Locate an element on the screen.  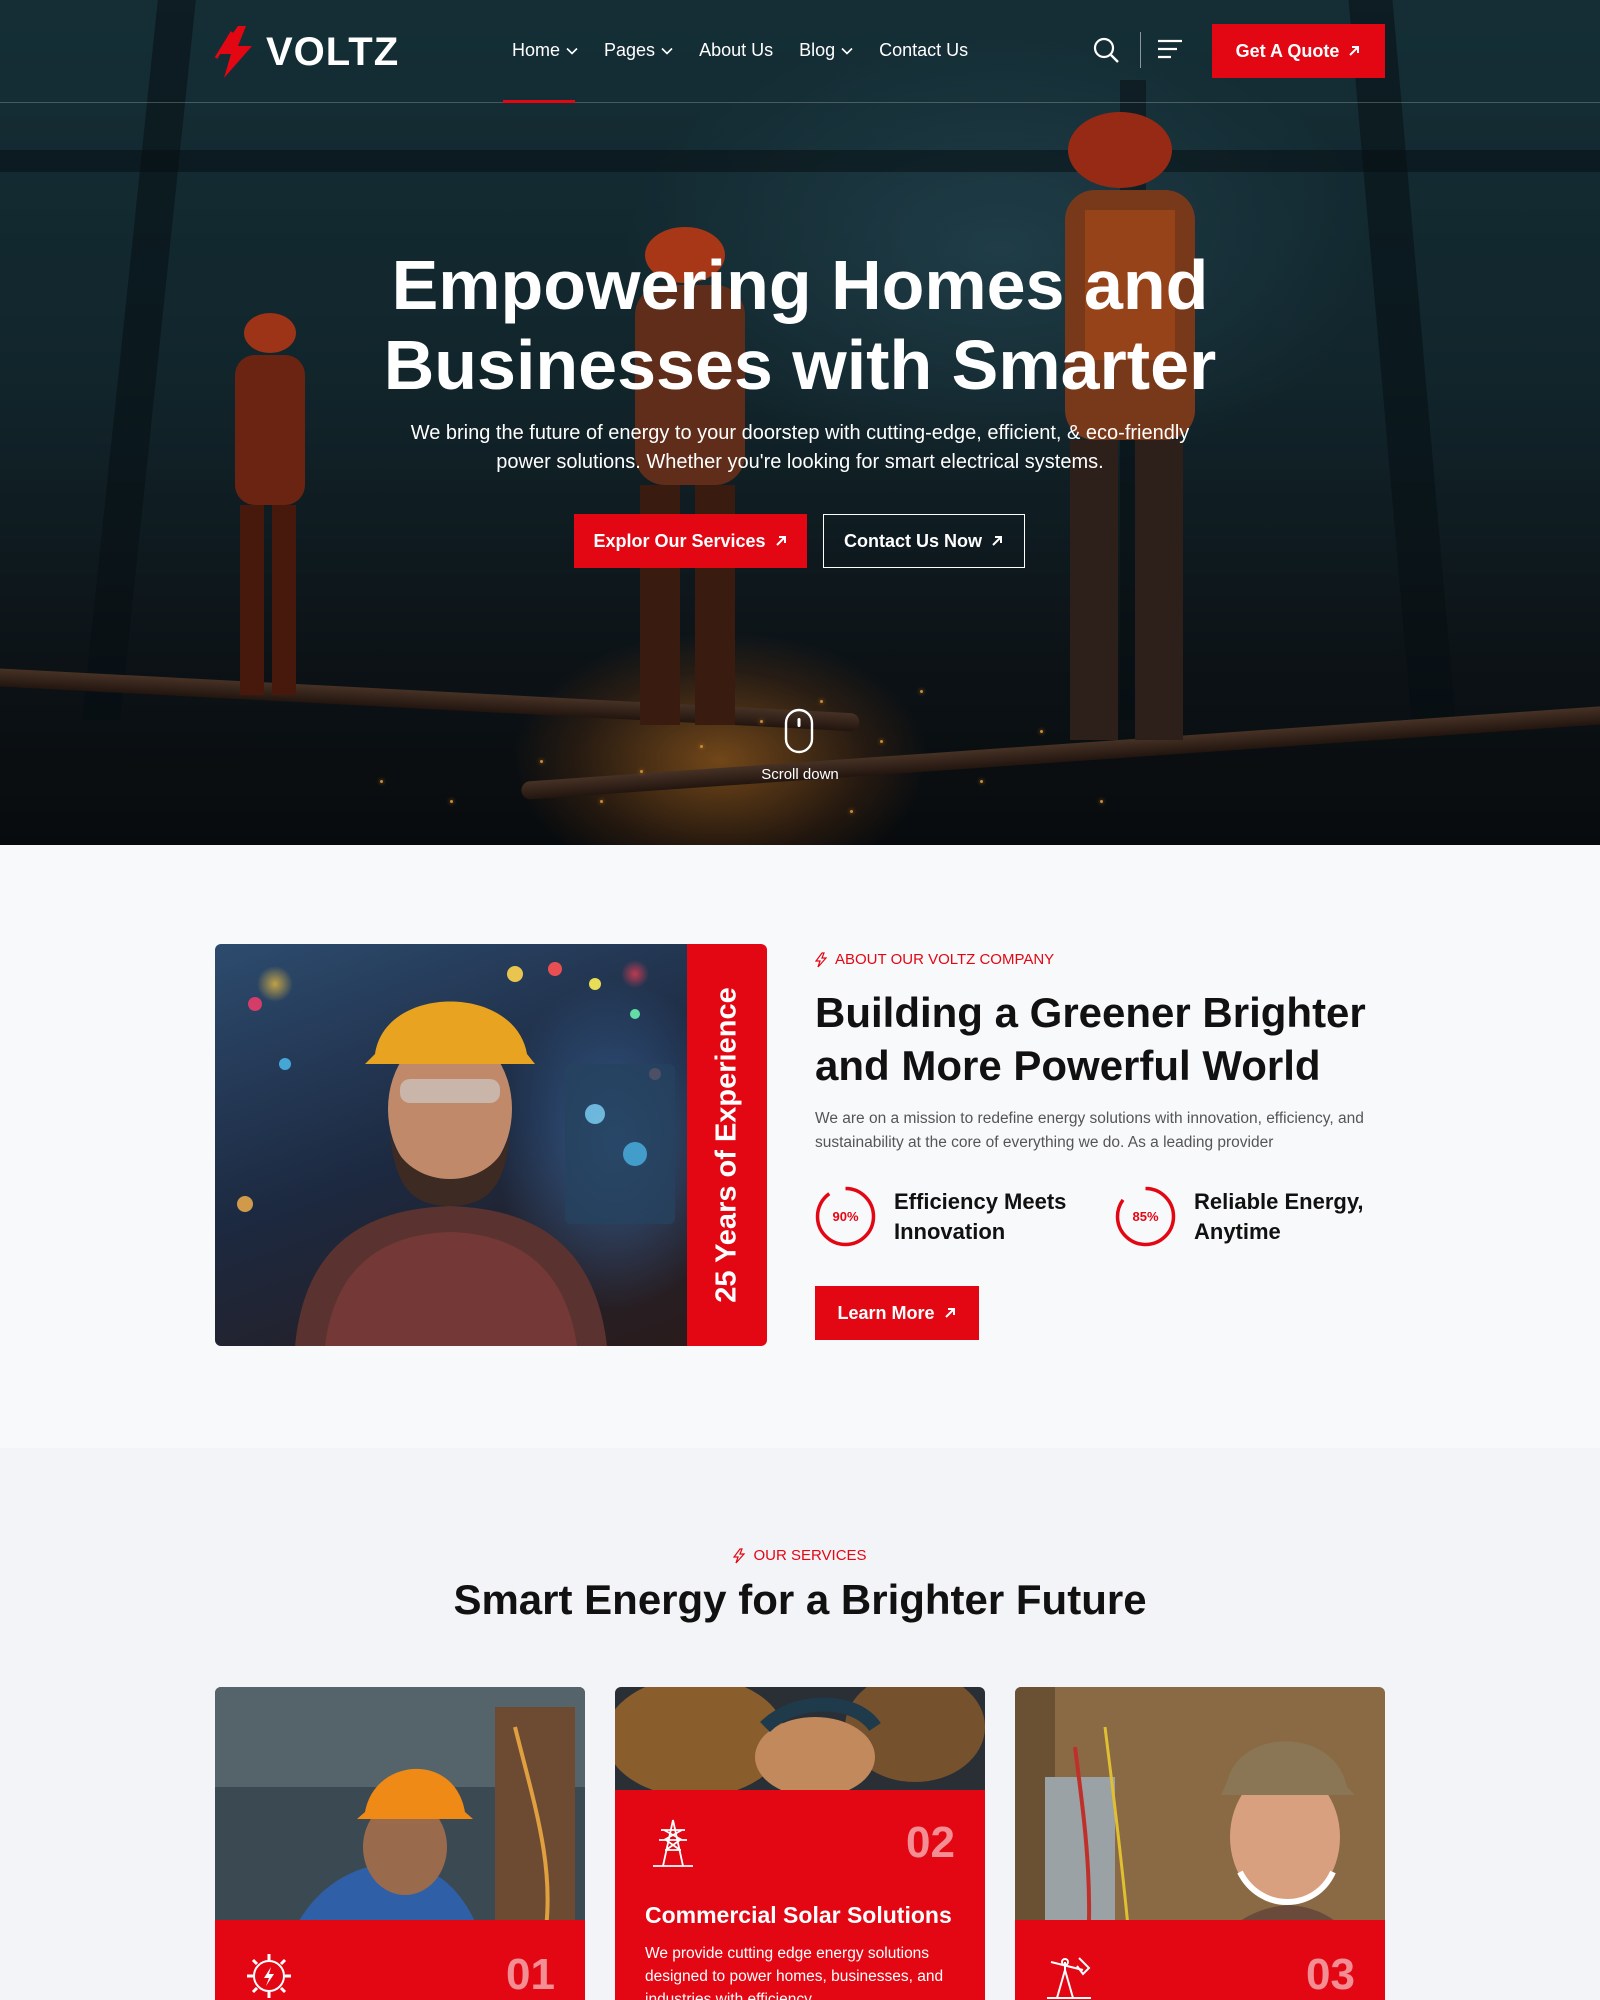
contact-us-now-button: Contact Us Now is located at coordinates (924, 541).